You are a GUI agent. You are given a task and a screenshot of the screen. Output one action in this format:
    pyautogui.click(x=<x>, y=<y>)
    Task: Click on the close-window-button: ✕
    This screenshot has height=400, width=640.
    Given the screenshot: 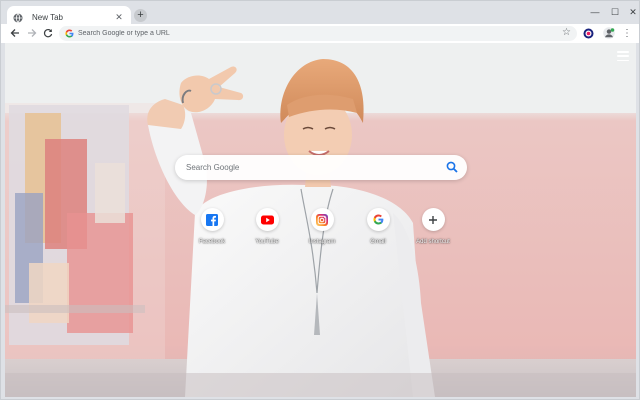 What is the action you would take?
    pyautogui.click(x=631, y=12)
    